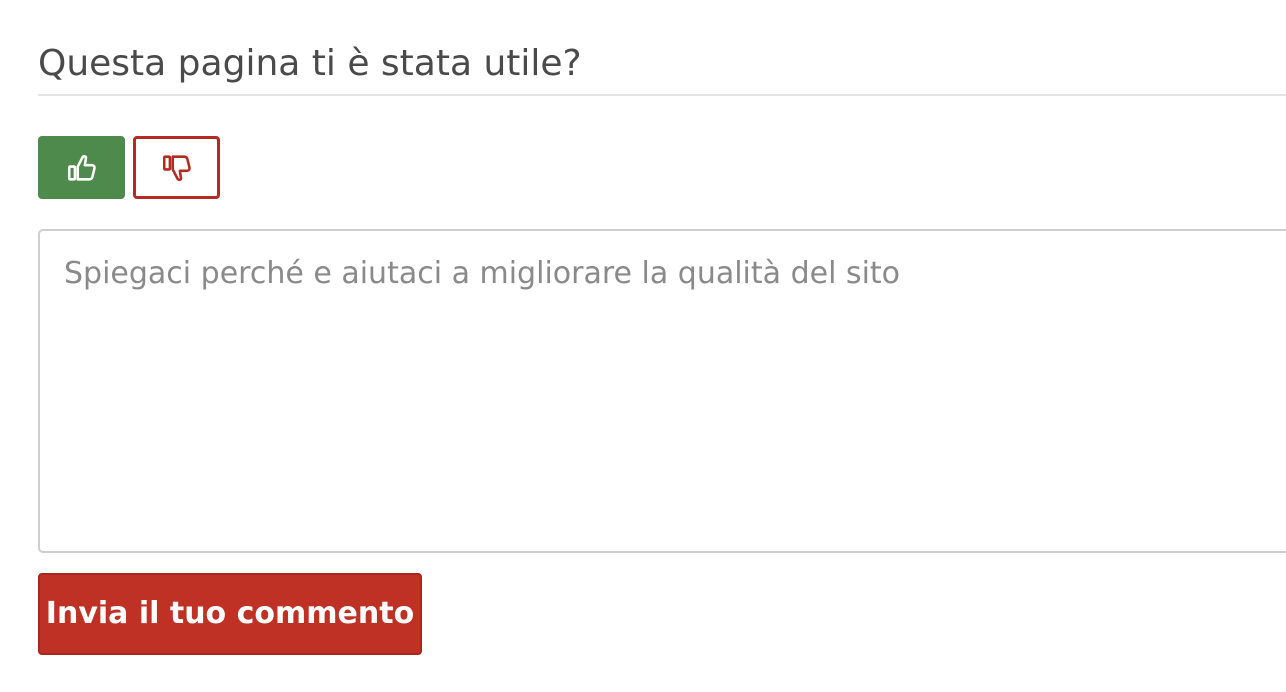 The width and height of the screenshot is (1286, 692). Describe the element at coordinates (310, 63) in the screenshot. I see `page-title: Questa pagina ti è stata utile?` at that location.